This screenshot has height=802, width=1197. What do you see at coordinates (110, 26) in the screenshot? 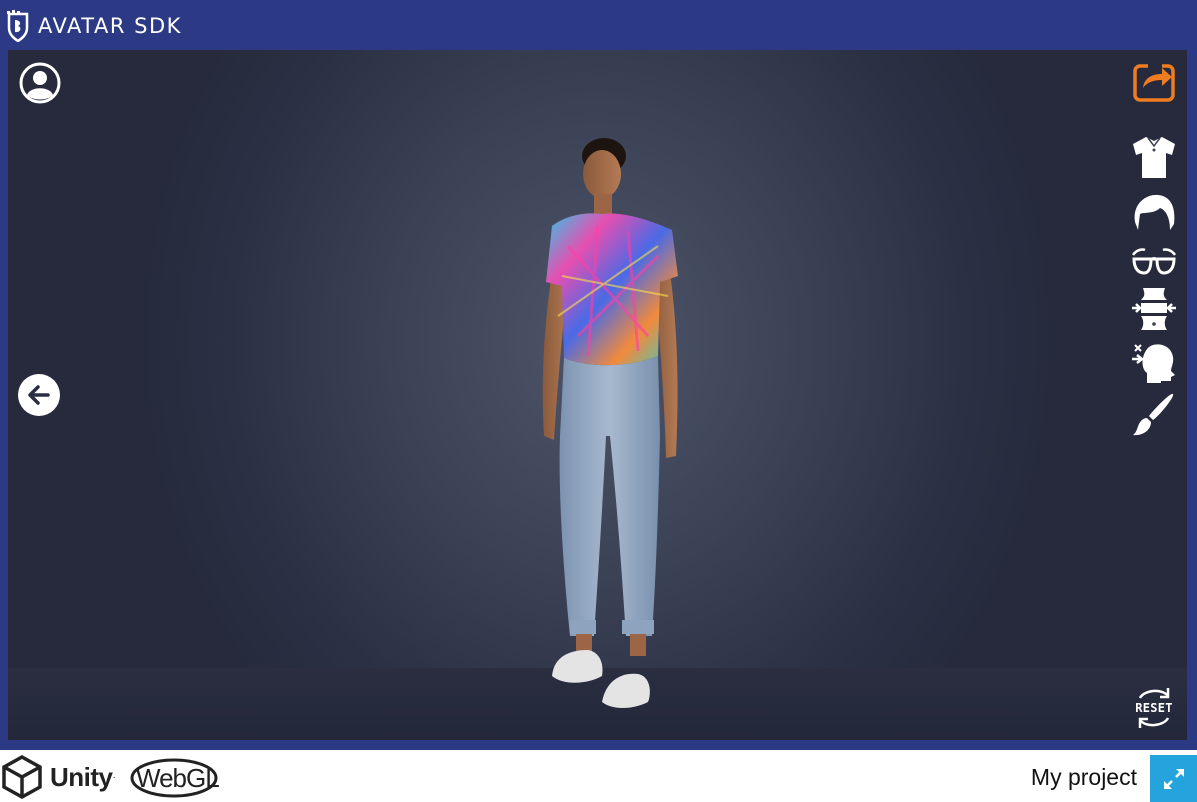
I see `app-title: AVATAR SDK` at bounding box center [110, 26].